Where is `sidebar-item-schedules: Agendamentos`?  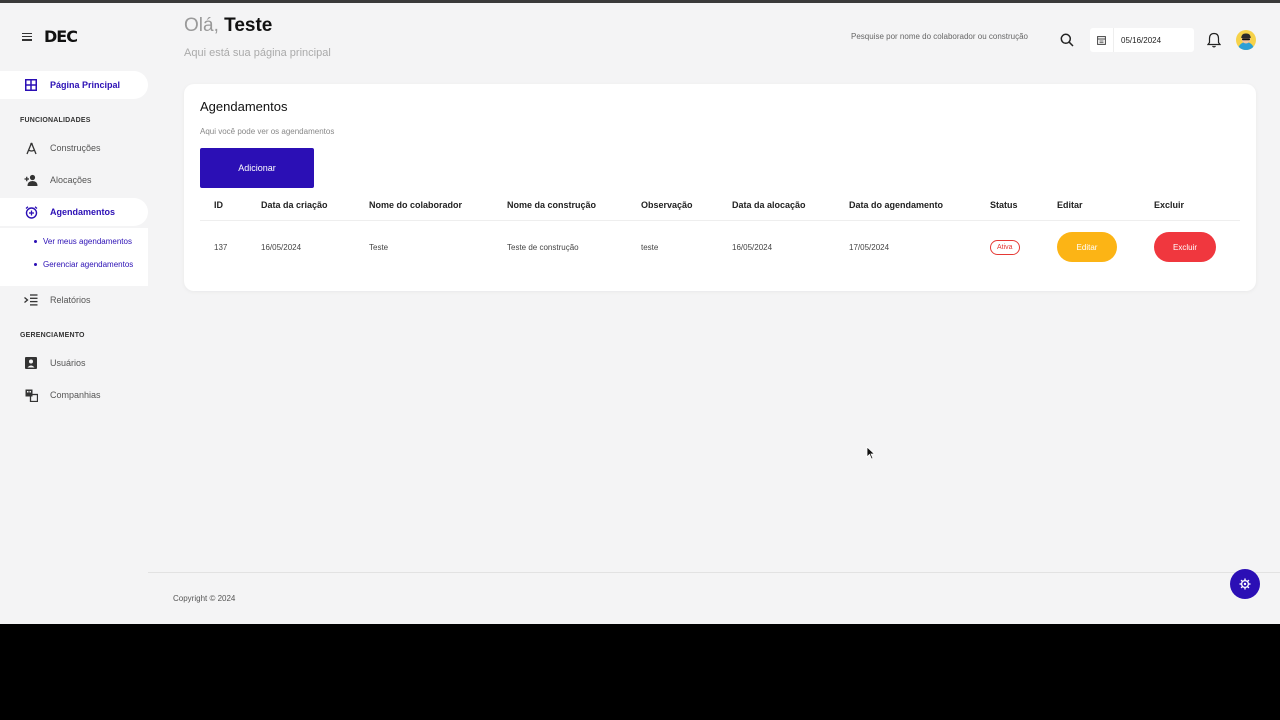
sidebar-item-schedules: Agendamentos is located at coordinates (74, 212).